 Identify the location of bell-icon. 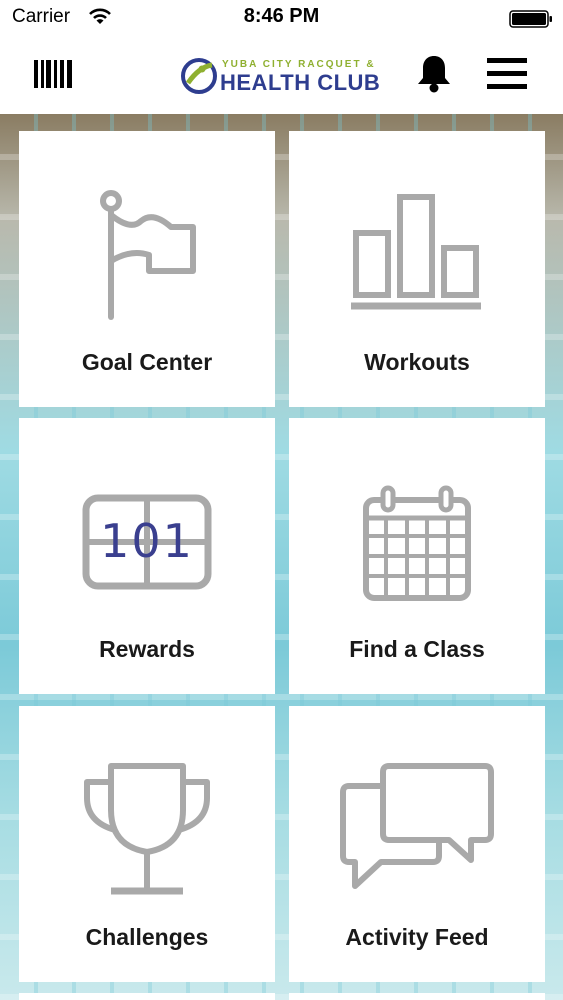
(434, 74).